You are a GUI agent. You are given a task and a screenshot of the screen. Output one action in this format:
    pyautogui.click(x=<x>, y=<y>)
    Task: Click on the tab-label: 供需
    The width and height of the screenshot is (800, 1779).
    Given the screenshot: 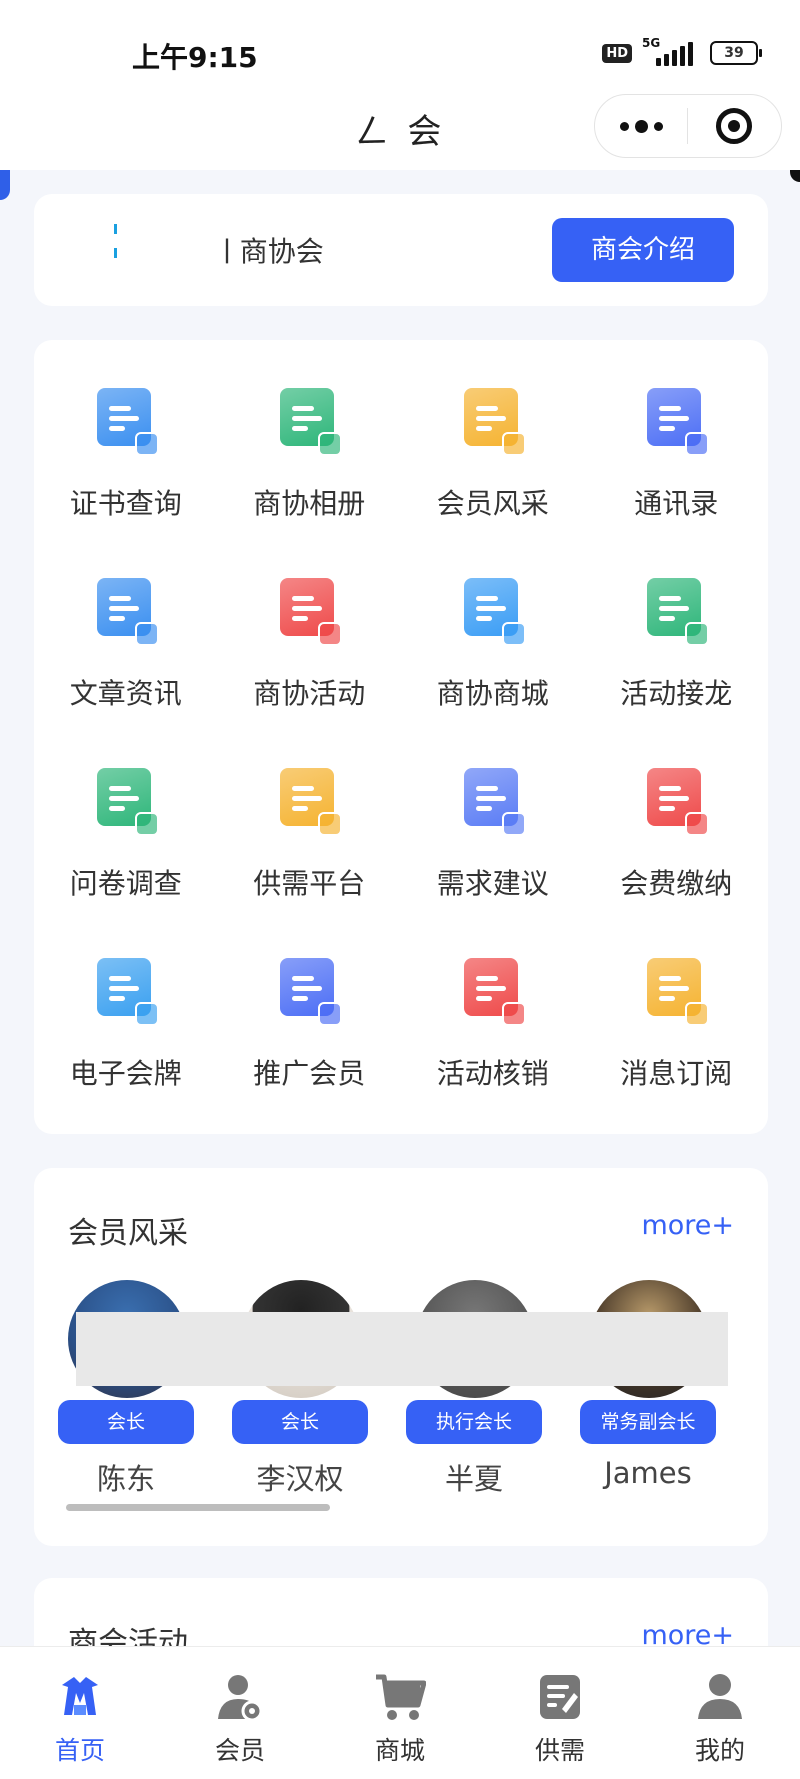 What is the action you would take?
    pyautogui.click(x=559, y=1750)
    